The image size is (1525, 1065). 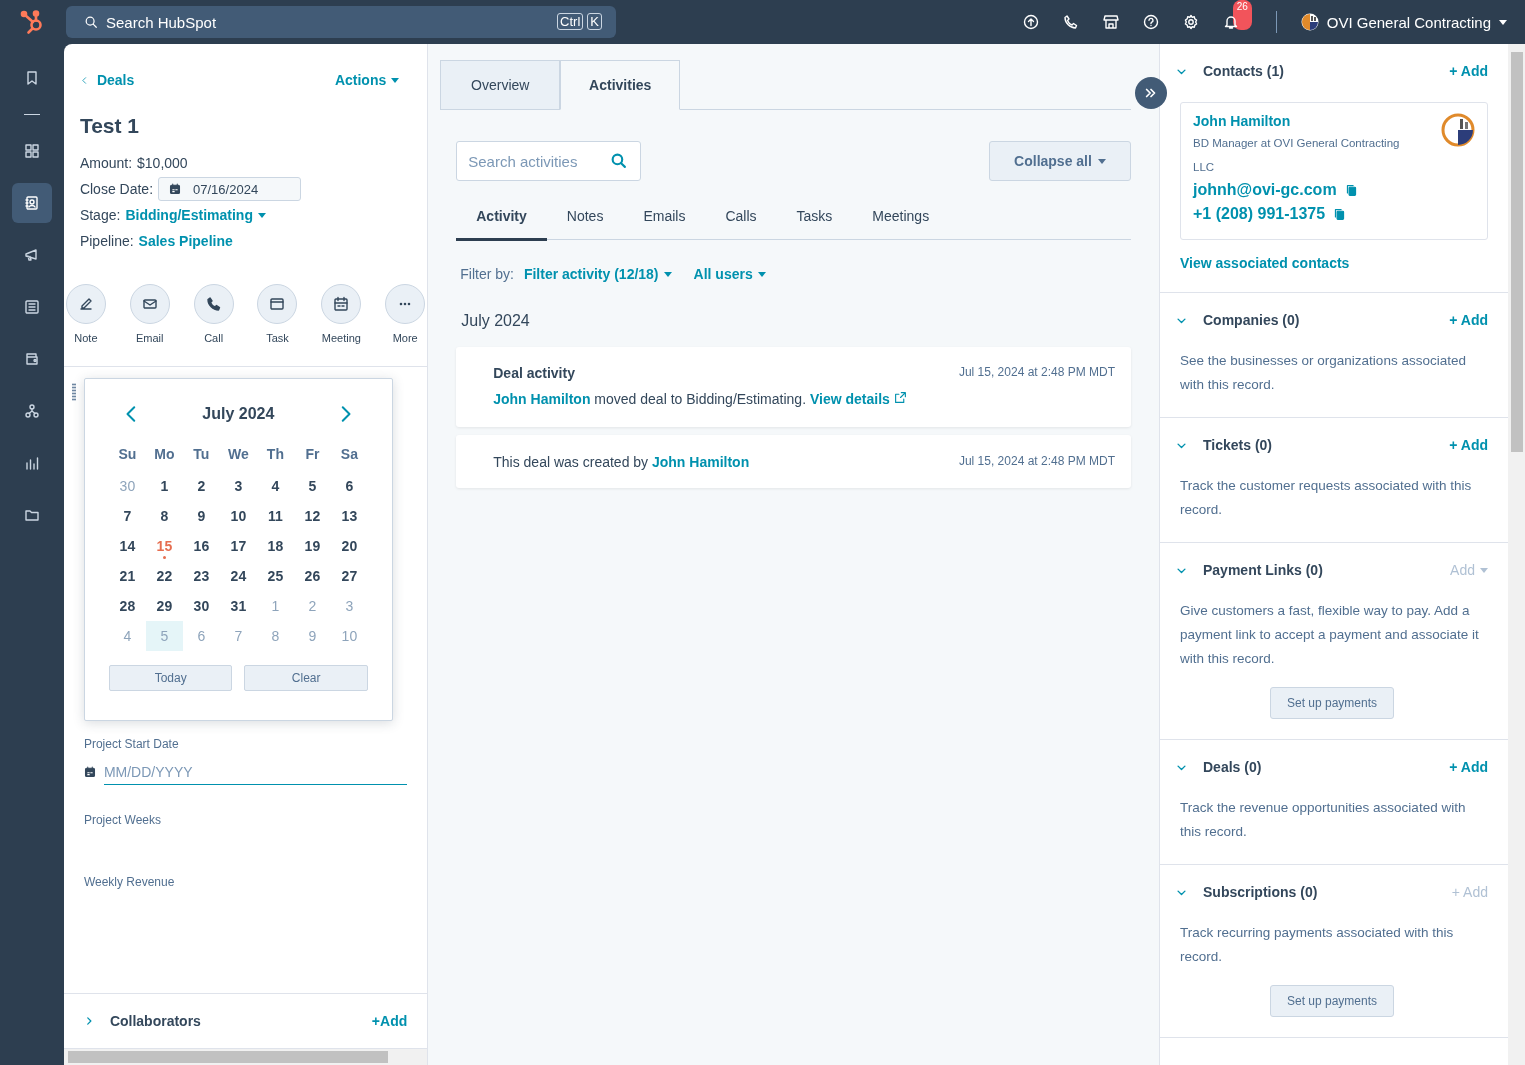 What do you see at coordinates (349, 546) in the screenshot?
I see `calendar-day: 20` at bounding box center [349, 546].